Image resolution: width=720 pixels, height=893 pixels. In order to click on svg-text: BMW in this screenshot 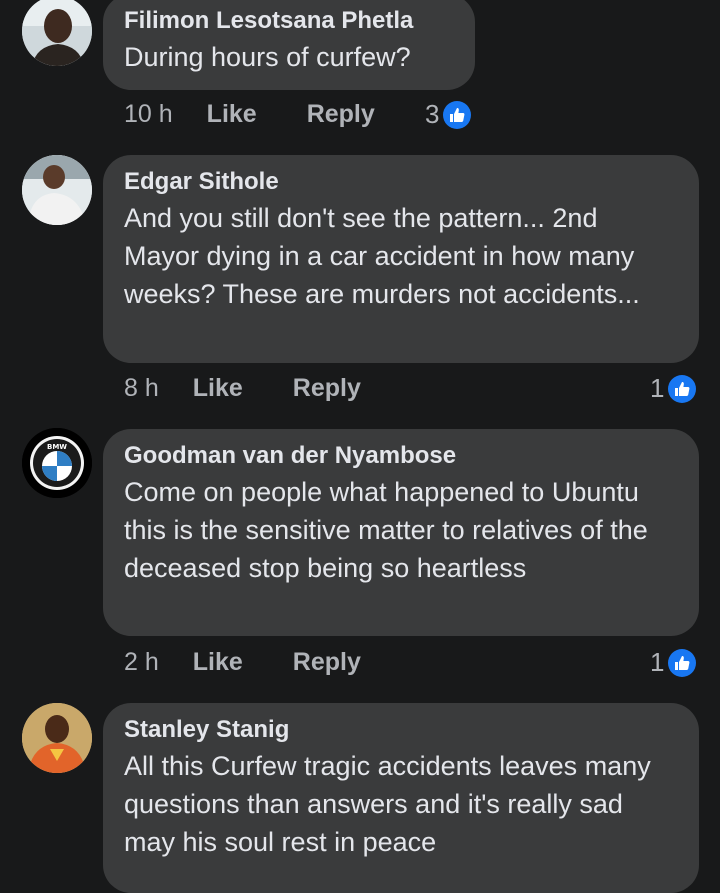, I will do `click(57, 447)`.